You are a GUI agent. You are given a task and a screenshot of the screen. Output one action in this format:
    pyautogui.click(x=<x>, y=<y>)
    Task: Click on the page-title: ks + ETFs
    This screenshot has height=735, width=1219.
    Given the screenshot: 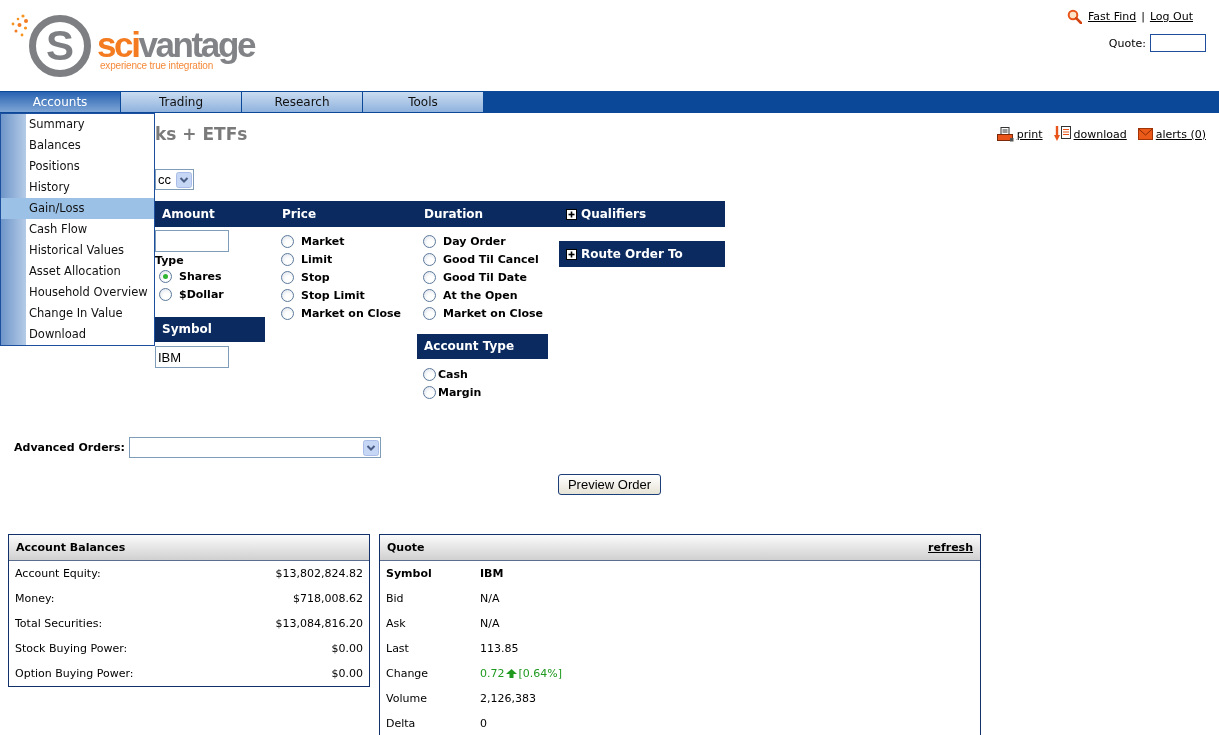 What is the action you would take?
    pyautogui.click(x=201, y=134)
    